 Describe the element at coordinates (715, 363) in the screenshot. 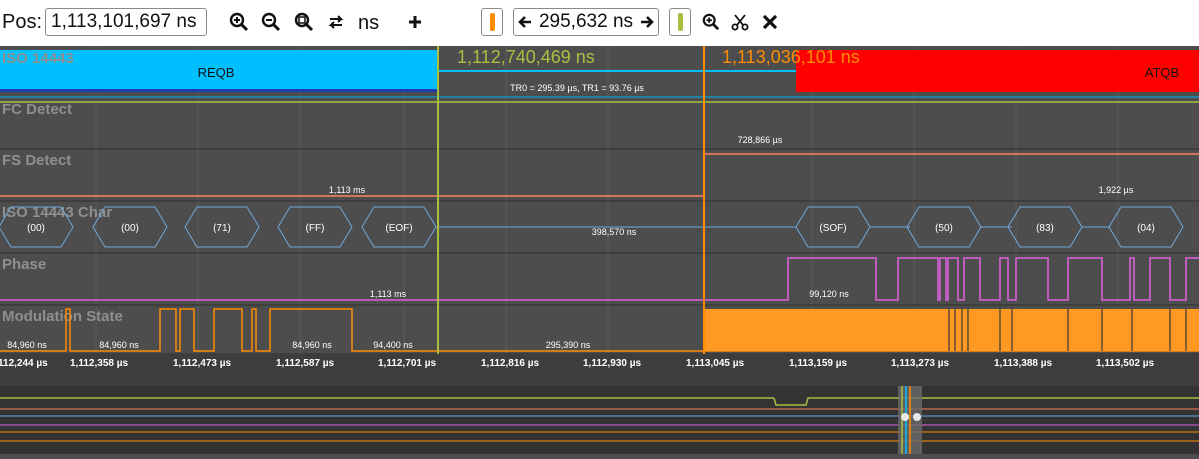

I see `axis-tick-label: 1,113,045 µs` at that location.